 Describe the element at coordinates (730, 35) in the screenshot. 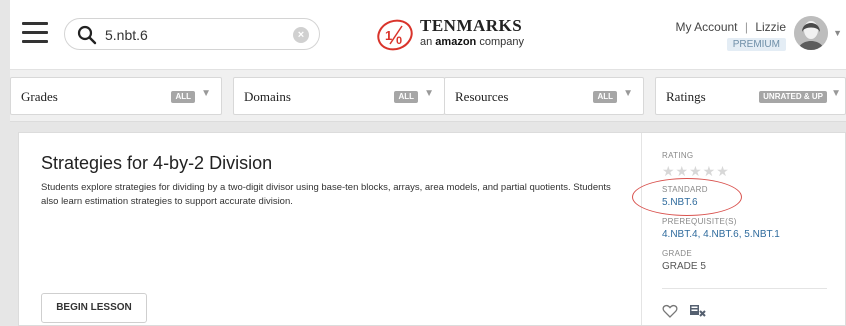

I see `account-area: My Account | Lizzie PREMIUM` at that location.